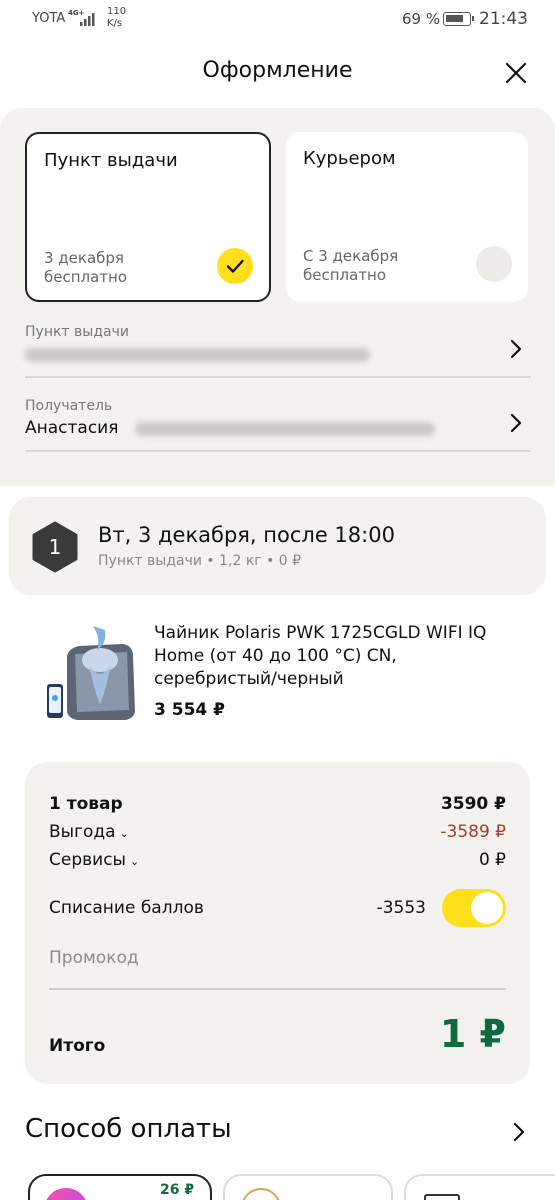  What do you see at coordinates (86, 277) in the screenshot?
I see `pickup-option-price: бесплатно` at bounding box center [86, 277].